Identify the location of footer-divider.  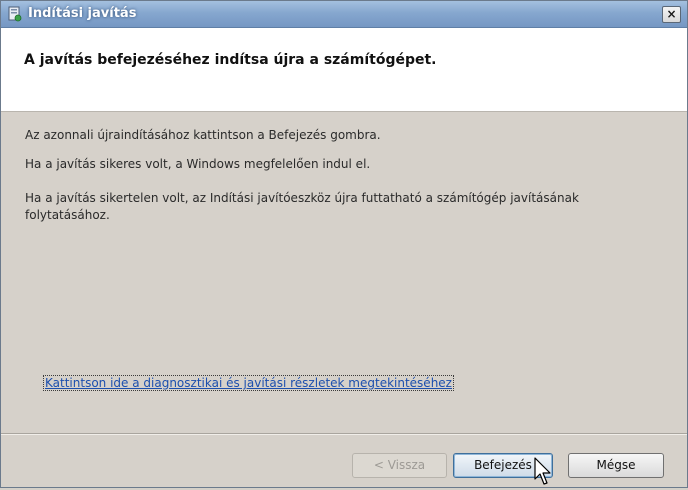
(344, 434).